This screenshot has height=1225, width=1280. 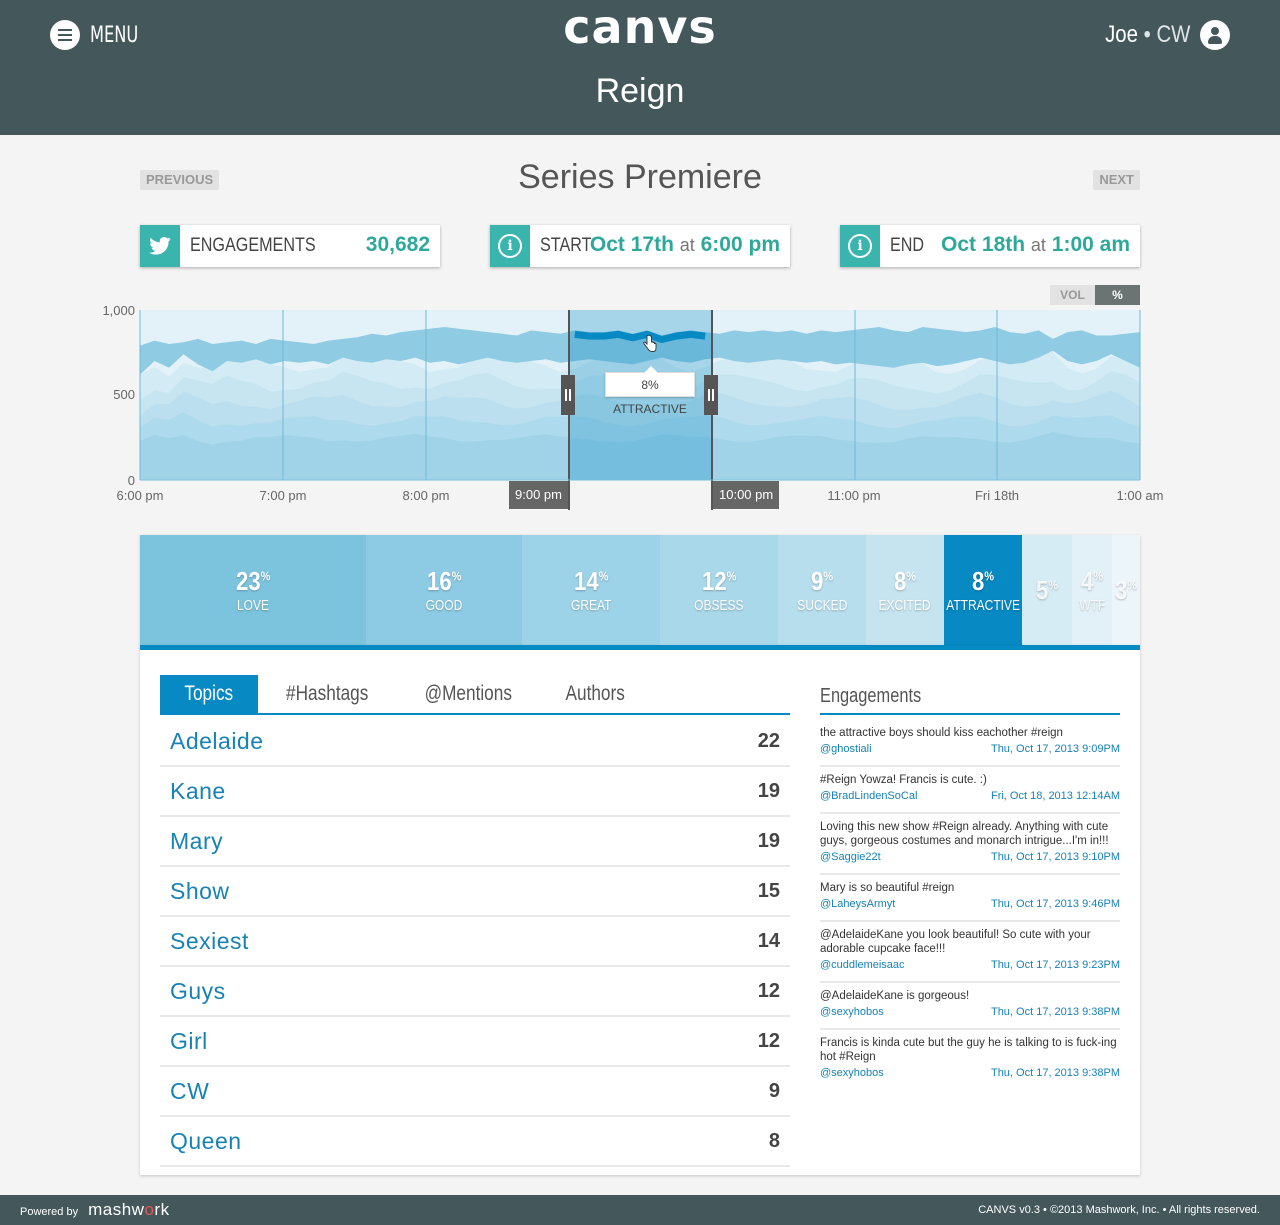 I want to click on engagements-card: ENGAGEMENTS 30,682, so click(x=290, y=246).